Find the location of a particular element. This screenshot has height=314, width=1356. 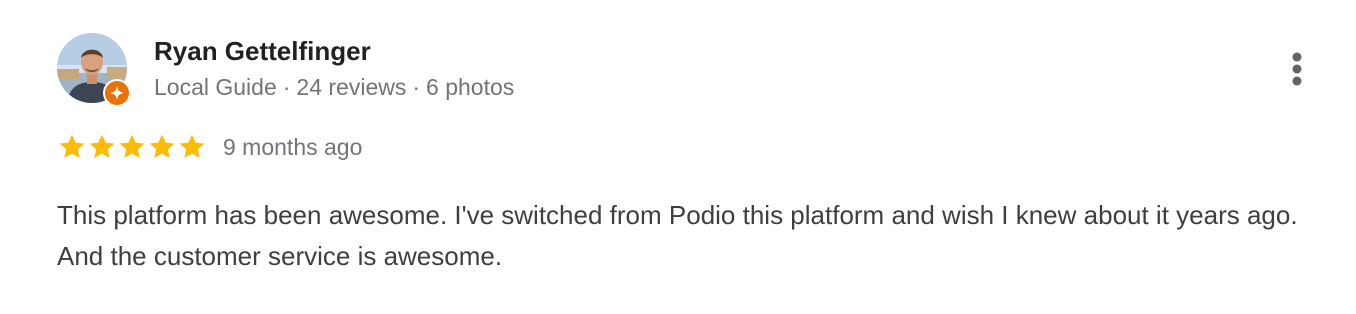

author-meta: Local Guide · 24 reviews · 6 photos is located at coordinates (334, 87).